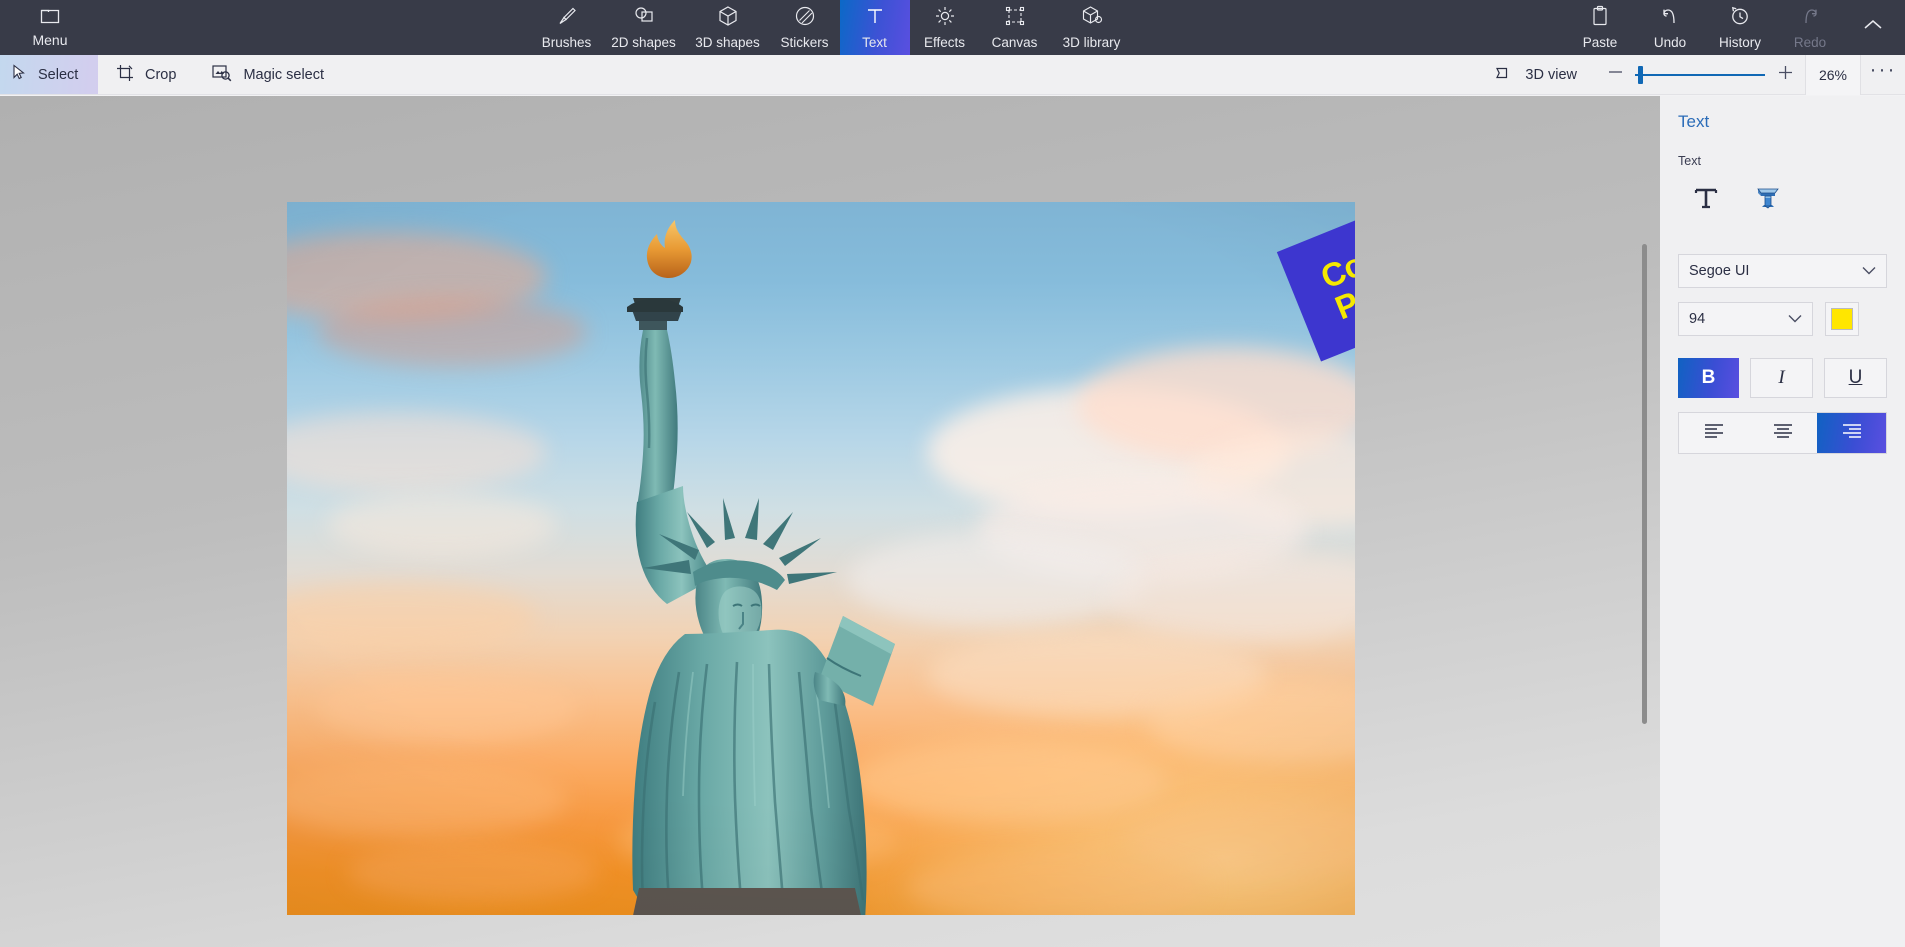 This screenshot has height=947, width=1905. Describe the element at coordinates (1091, 42) in the screenshot. I see `tab-3d-library-label: 3D library` at that location.